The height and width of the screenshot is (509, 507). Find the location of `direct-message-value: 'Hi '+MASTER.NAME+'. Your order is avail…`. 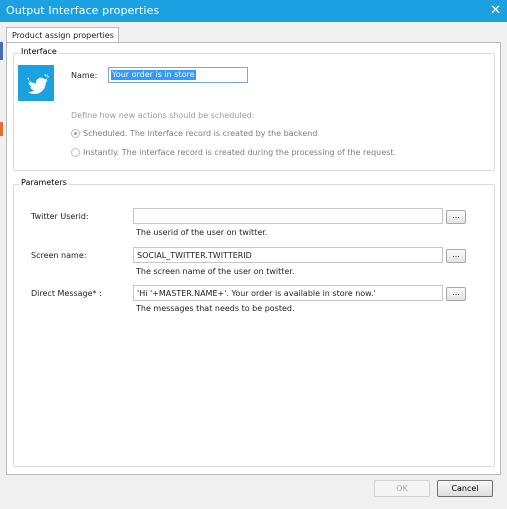

direct-message-value: 'Hi '+MASTER.NAME+'. Your order is avail… is located at coordinates (256, 293).